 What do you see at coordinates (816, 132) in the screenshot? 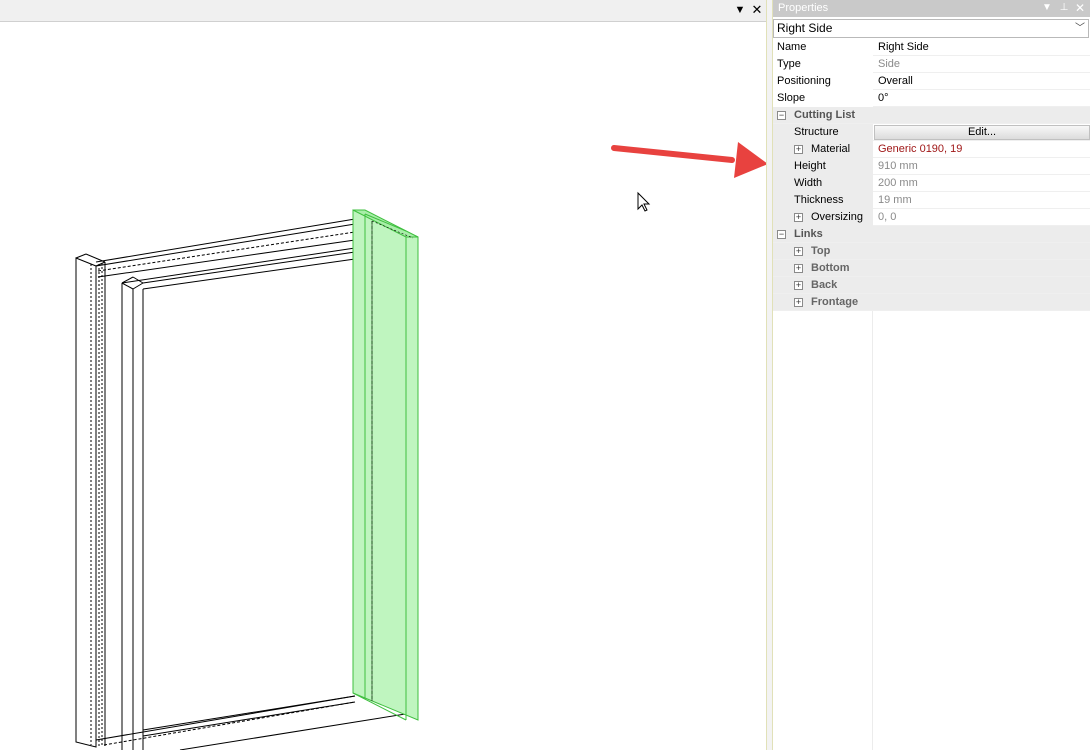
I see `property-label: Structure` at bounding box center [816, 132].